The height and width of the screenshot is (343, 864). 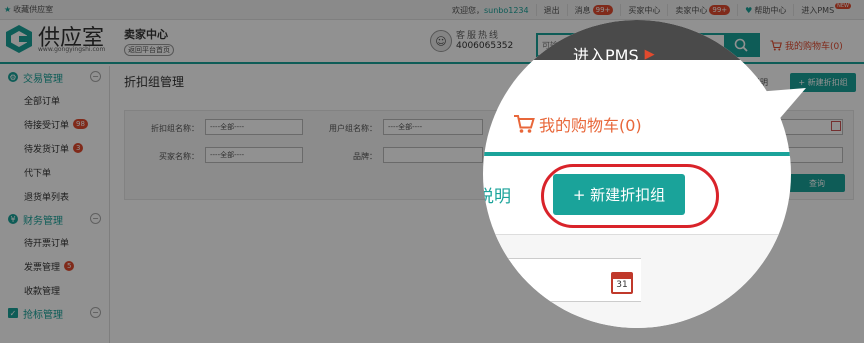 I want to click on play-arrow-icon: ▶, so click(x=649, y=54).